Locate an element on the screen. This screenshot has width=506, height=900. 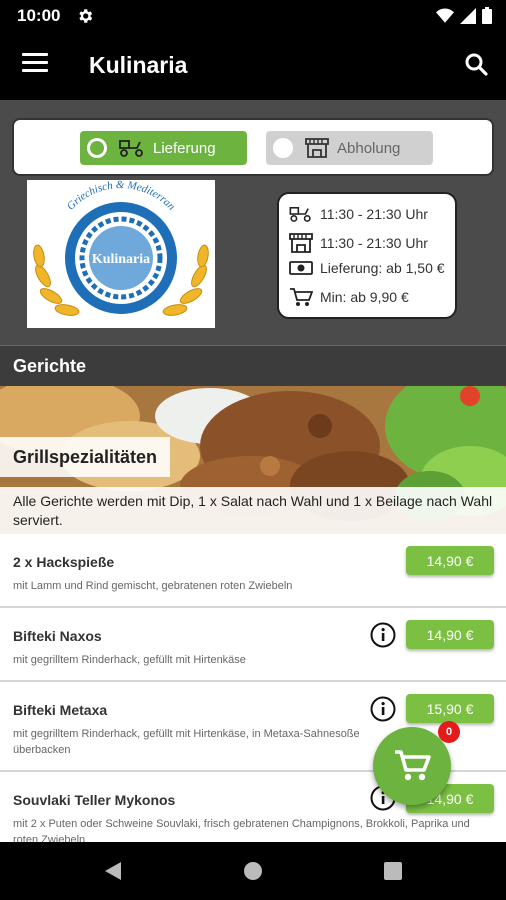
search-icon is located at coordinates (476, 66).